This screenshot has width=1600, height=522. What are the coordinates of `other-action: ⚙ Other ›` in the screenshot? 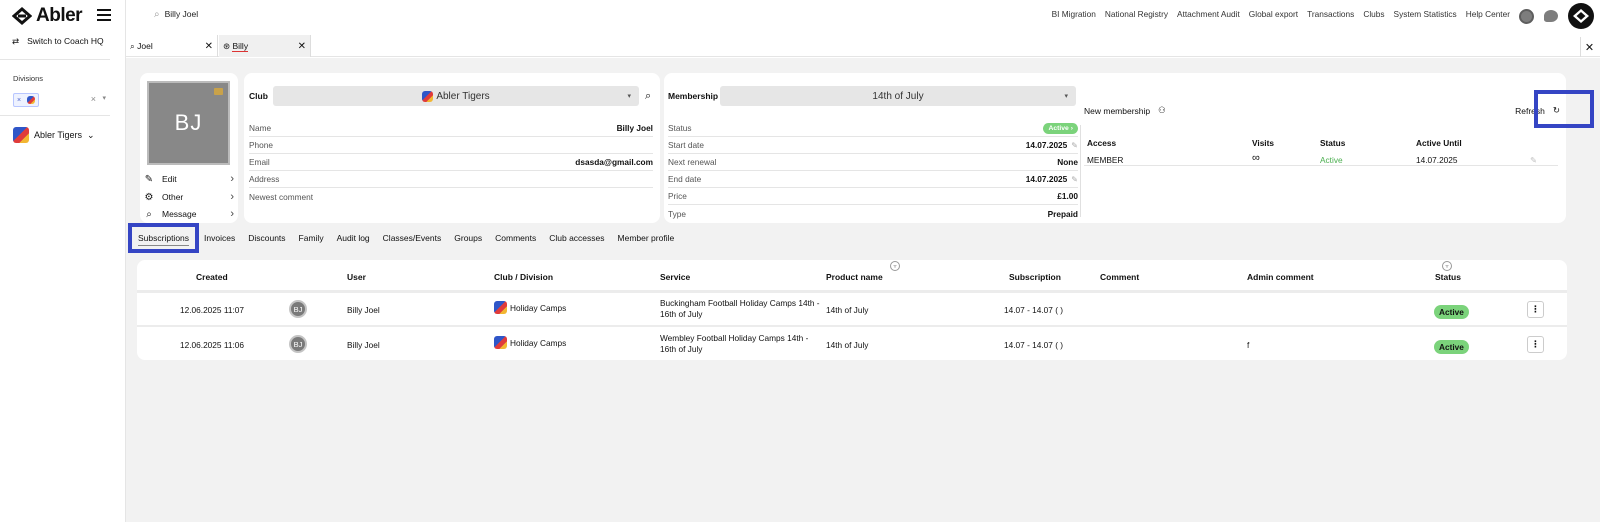 It's located at (189, 197).